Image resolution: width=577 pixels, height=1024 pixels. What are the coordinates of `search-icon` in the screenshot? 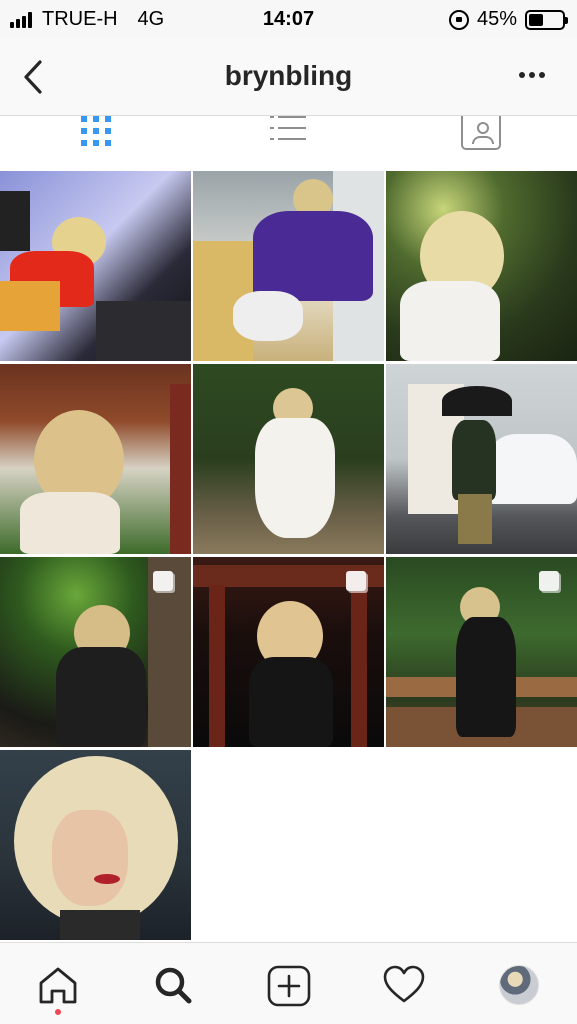 It's located at (173, 985).